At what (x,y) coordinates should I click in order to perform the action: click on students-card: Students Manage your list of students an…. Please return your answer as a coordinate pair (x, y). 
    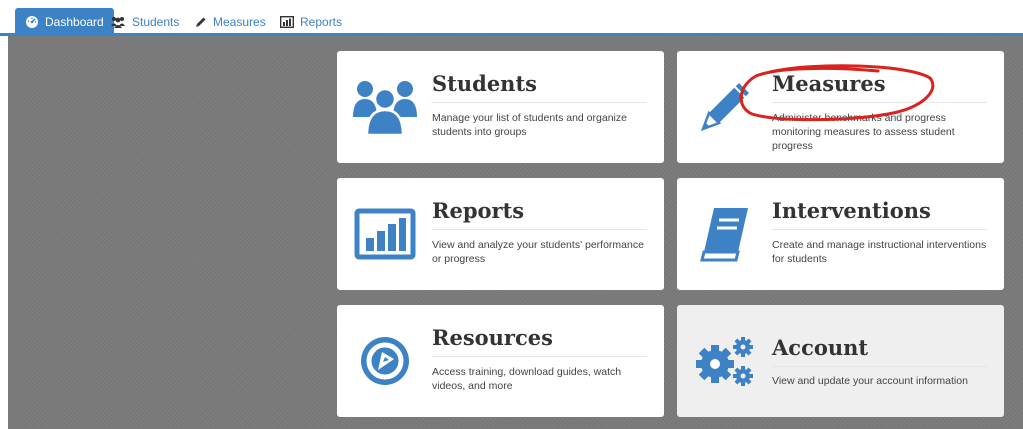
    Looking at the image, I should click on (500, 107).